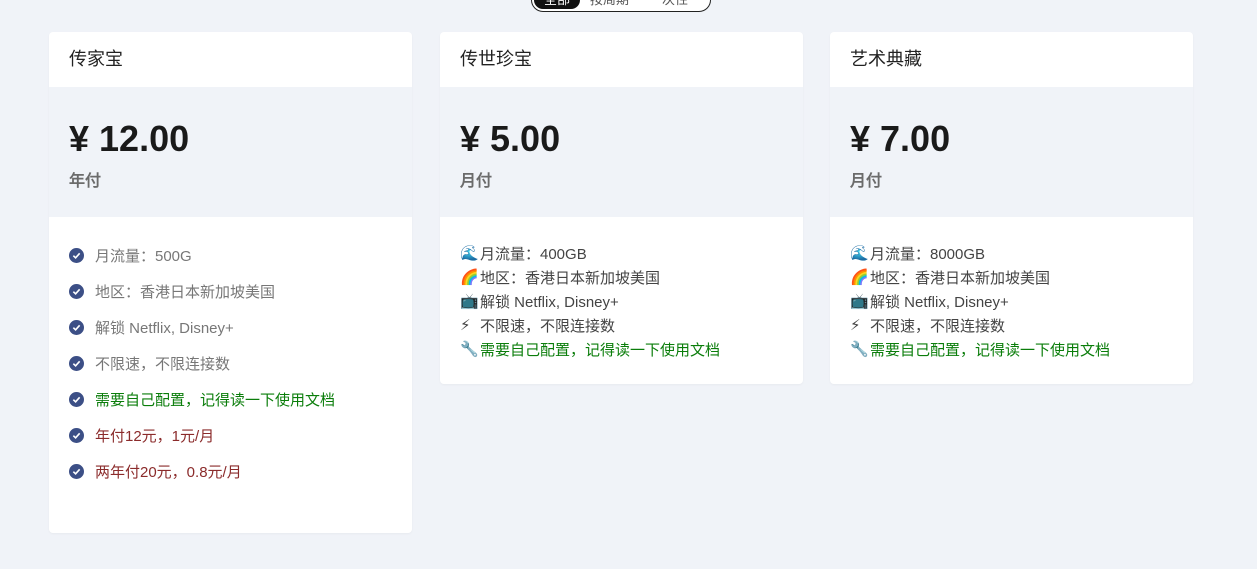 This screenshot has width=1257, height=569. I want to click on feature-item: 年付12元，1元/月, so click(230, 435).